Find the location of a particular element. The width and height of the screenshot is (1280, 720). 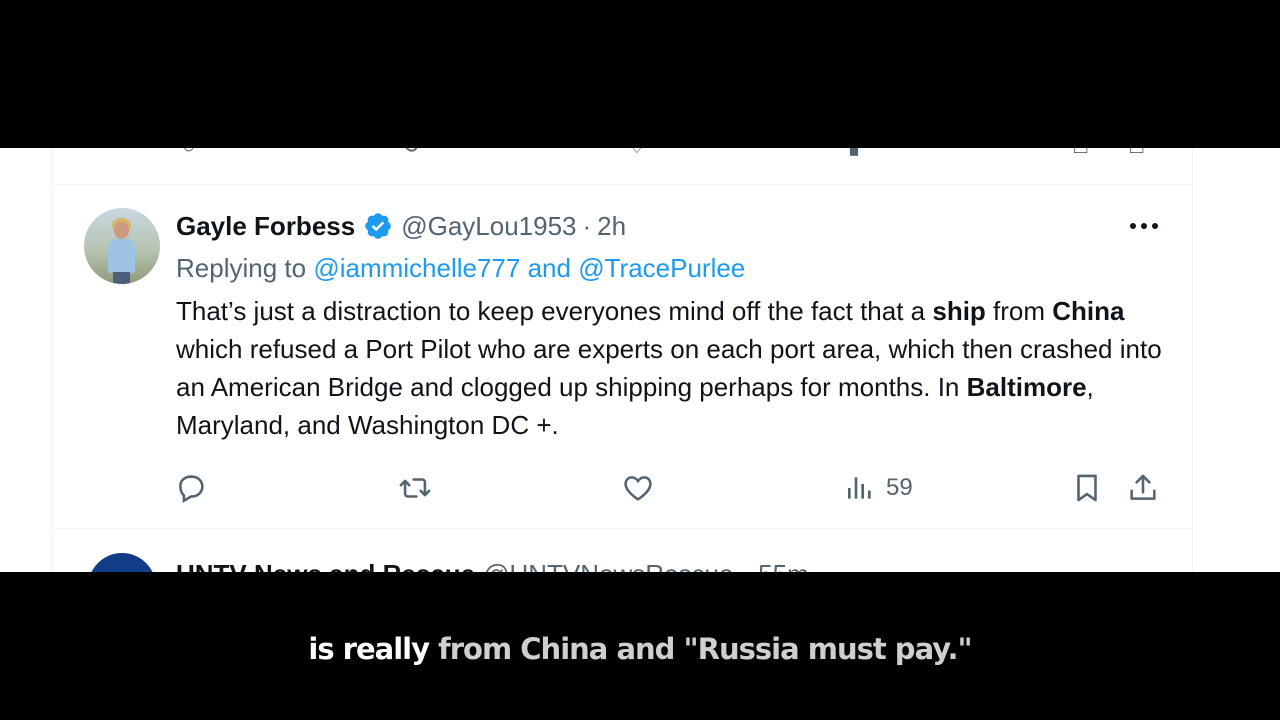

author-display-name: UNTV News and Rescue is located at coordinates (325, 565).